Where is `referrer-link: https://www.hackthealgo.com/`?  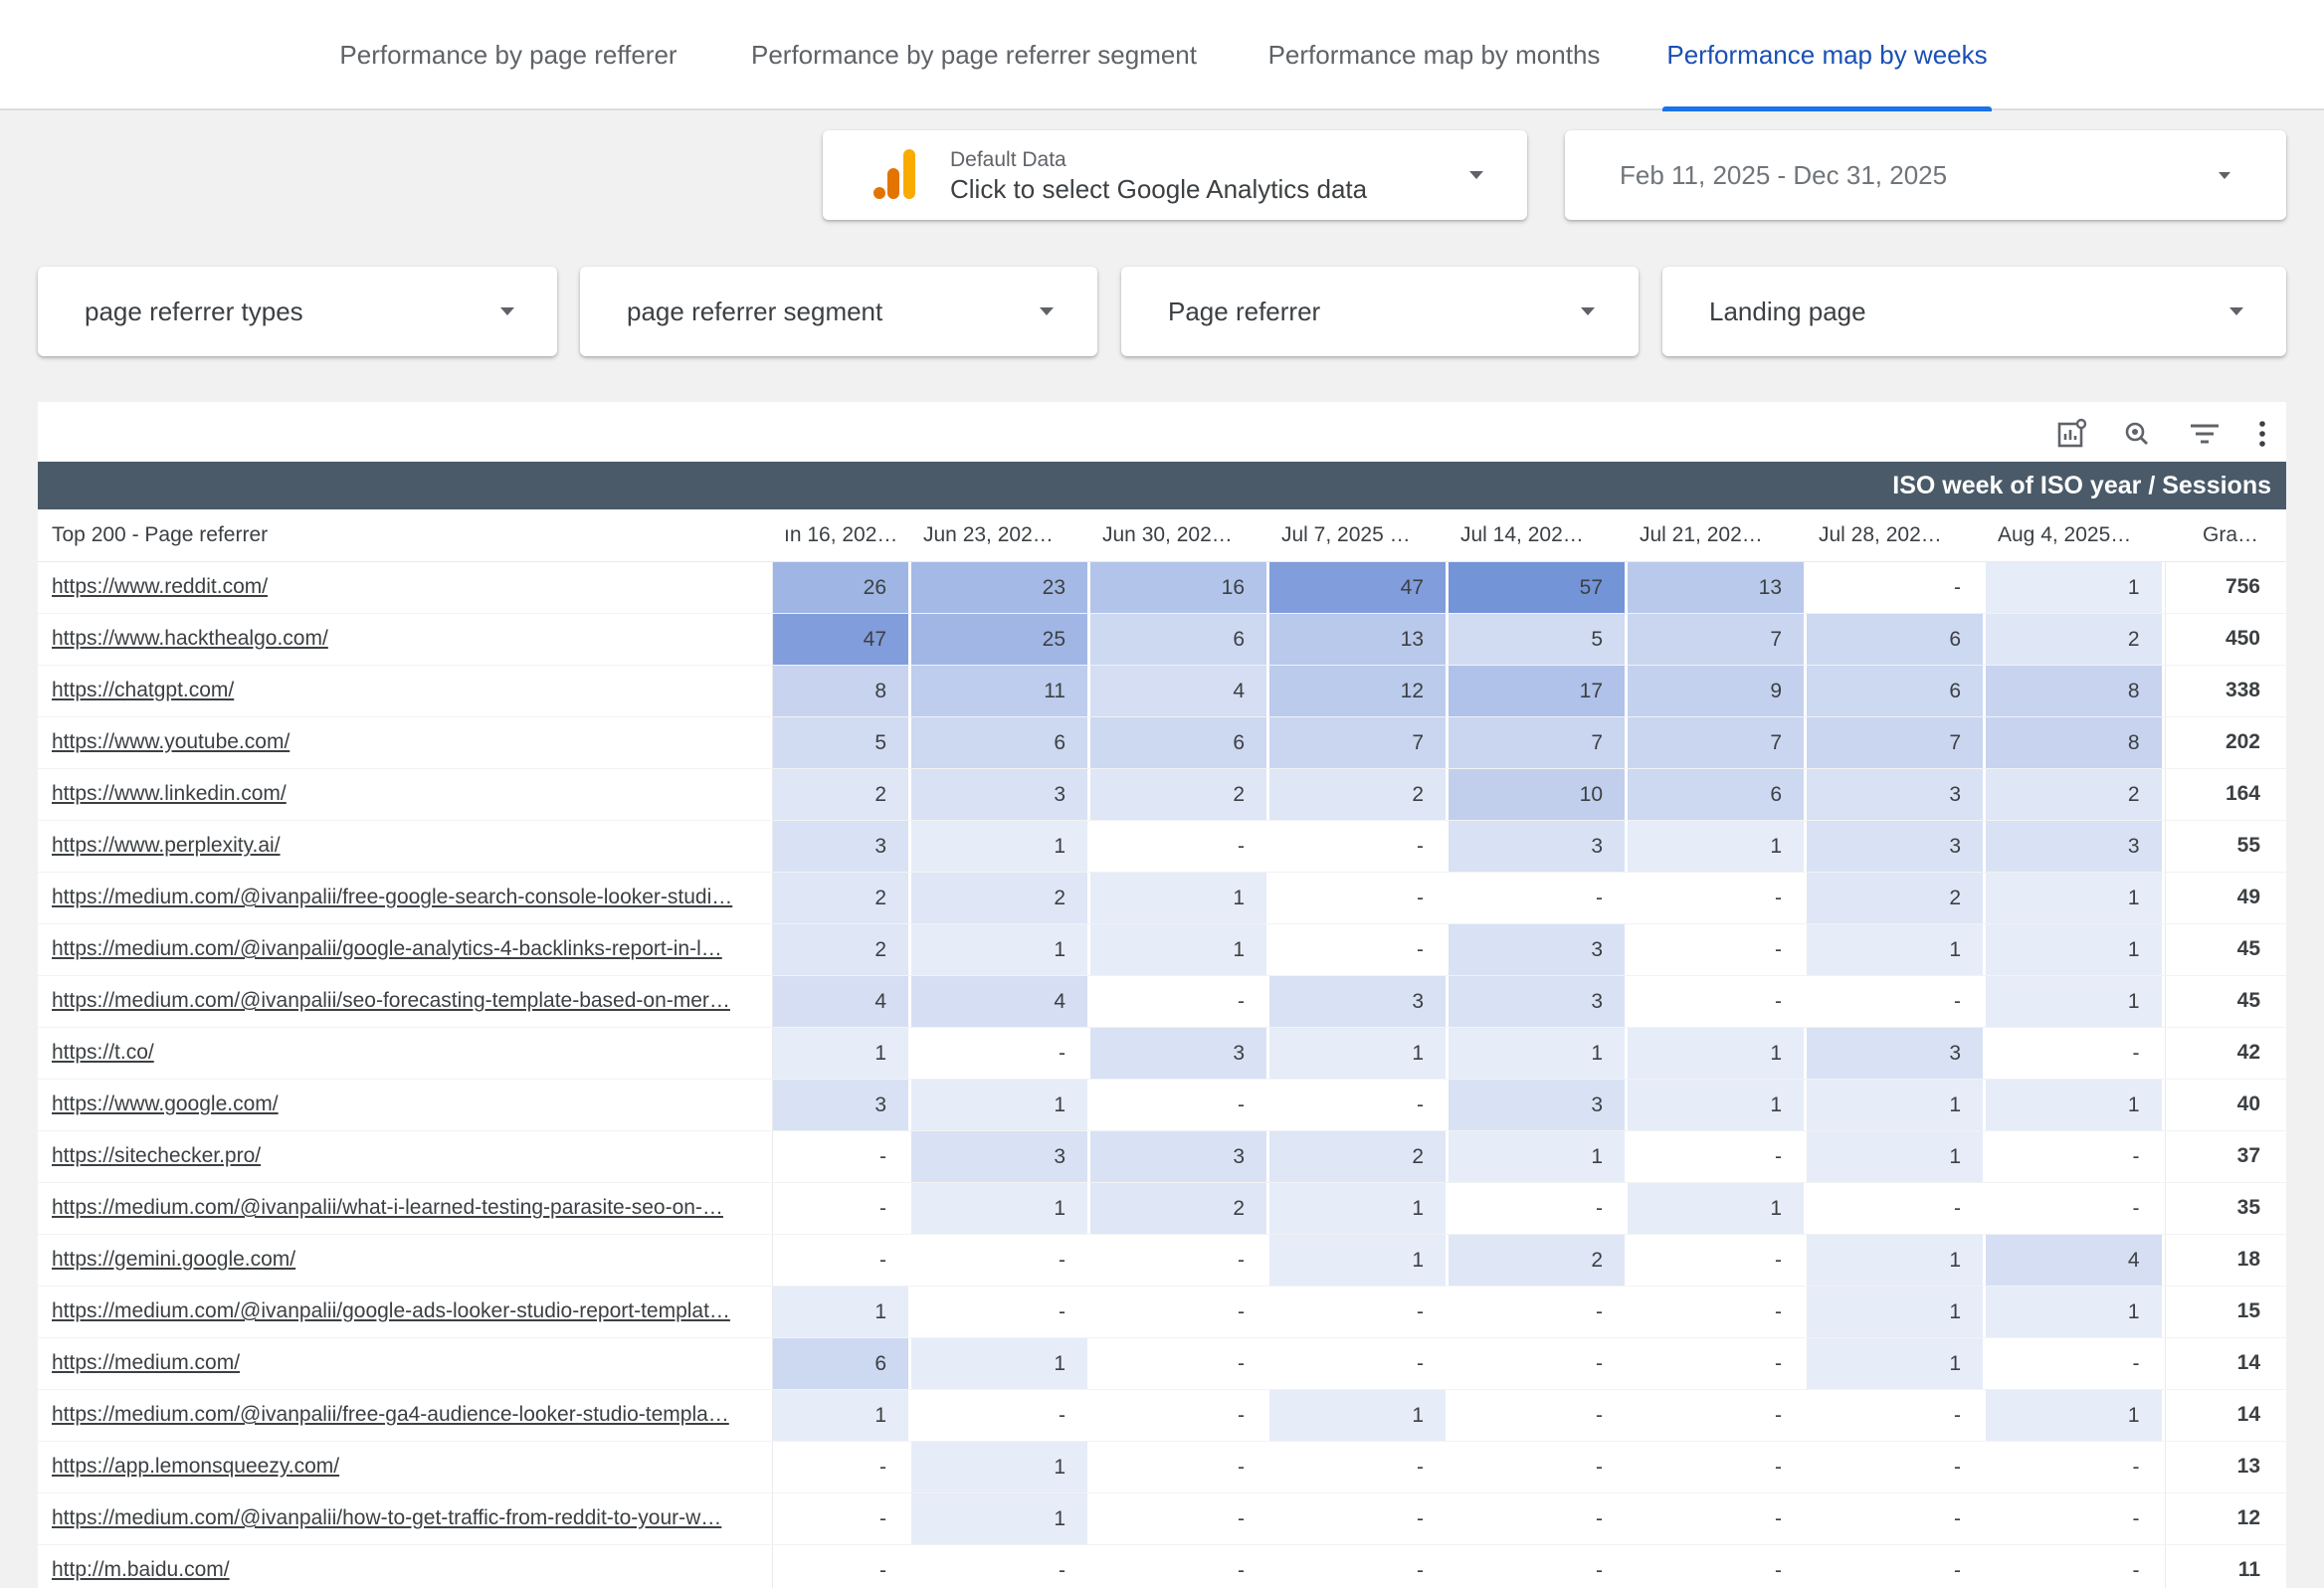
referrer-link: https://www.hackthealgo.com/ is located at coordinates (190, 638).